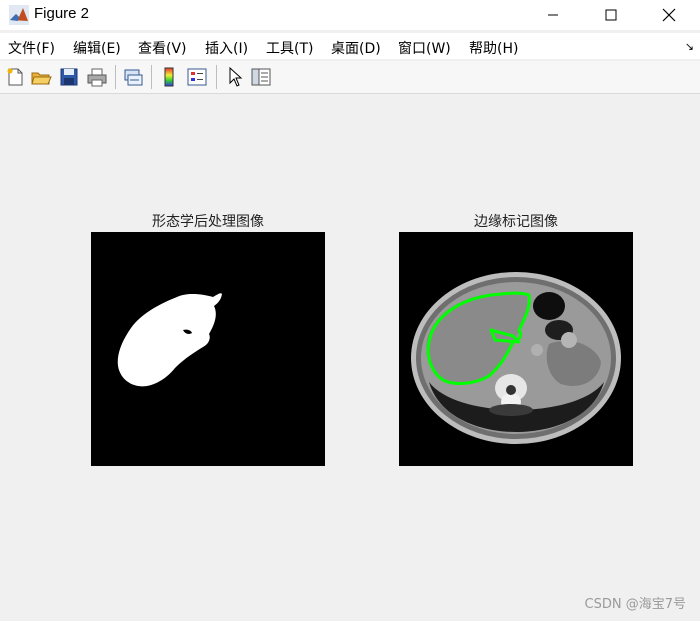 The height and width of the screenshot is (621, 700). I want to click on menu-file: 文件(F), so click(31, 48).